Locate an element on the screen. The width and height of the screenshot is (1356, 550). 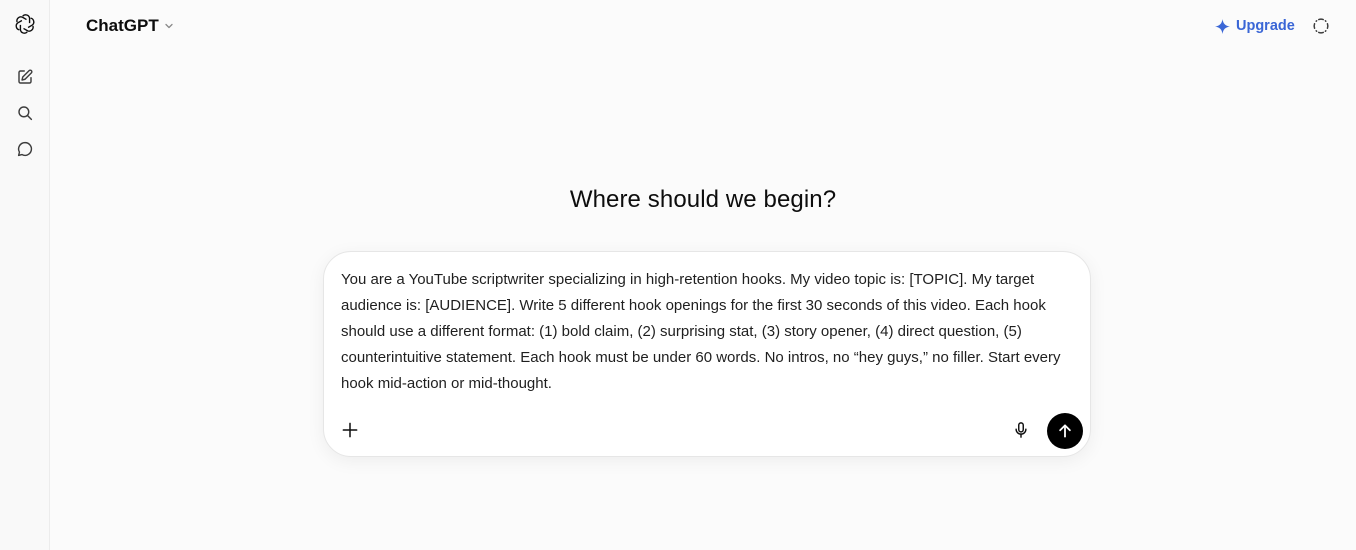
upgrade-button: Upgrade is located at coordinates (1254, 26).